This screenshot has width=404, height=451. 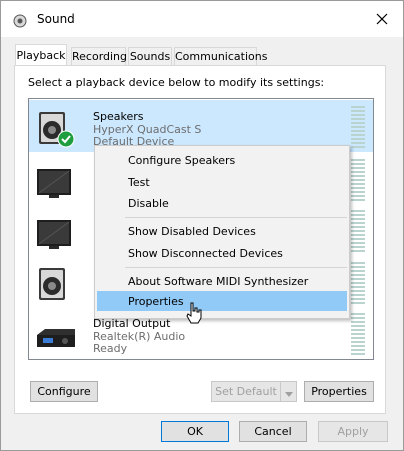 I want to click on menu-item-configure-speakers: Configure Speakers, so click(x=181, y=160).